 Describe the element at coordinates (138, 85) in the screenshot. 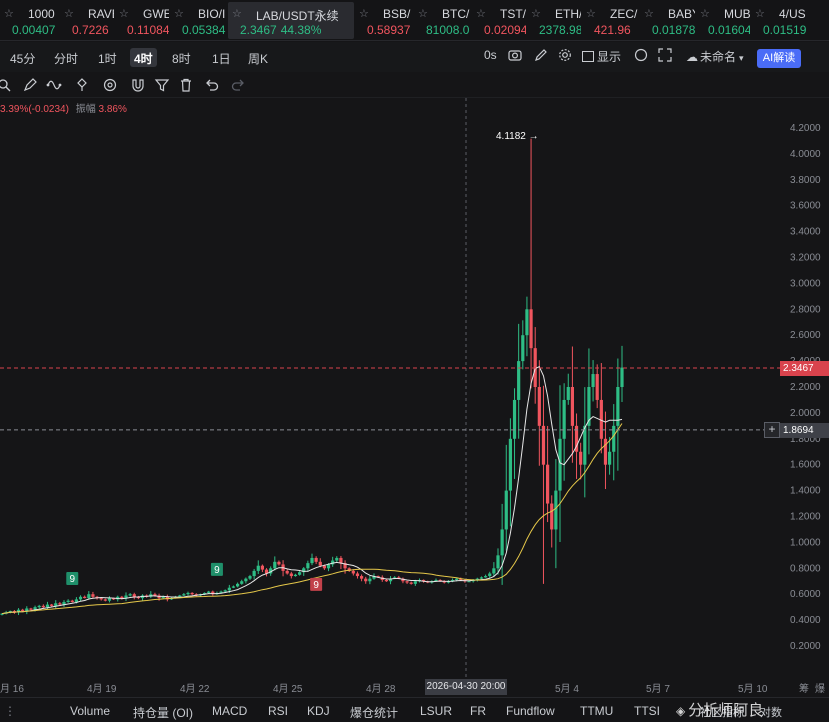

I see `magnet-icon` at that location.